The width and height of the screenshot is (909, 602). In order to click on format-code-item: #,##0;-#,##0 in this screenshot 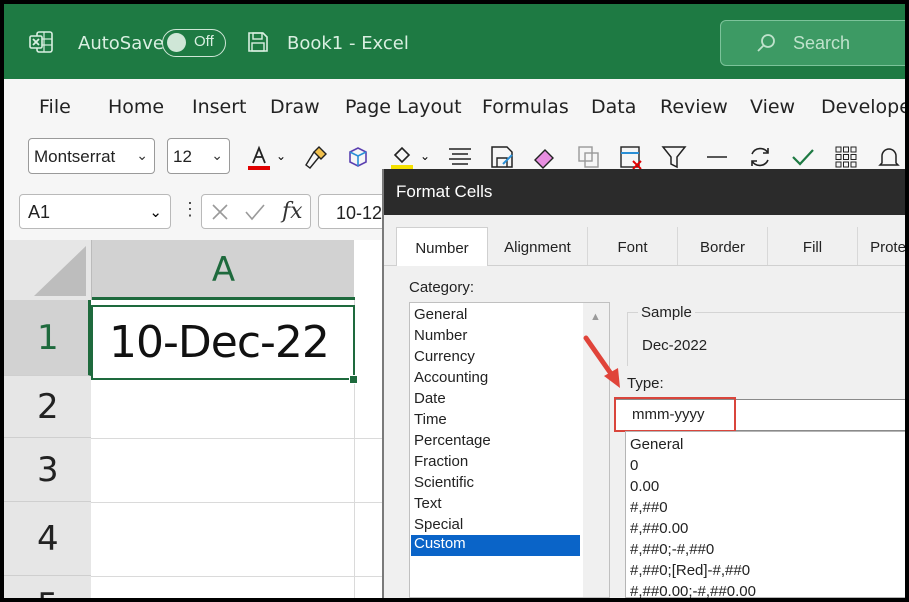, I will do `click(672, 549)`.